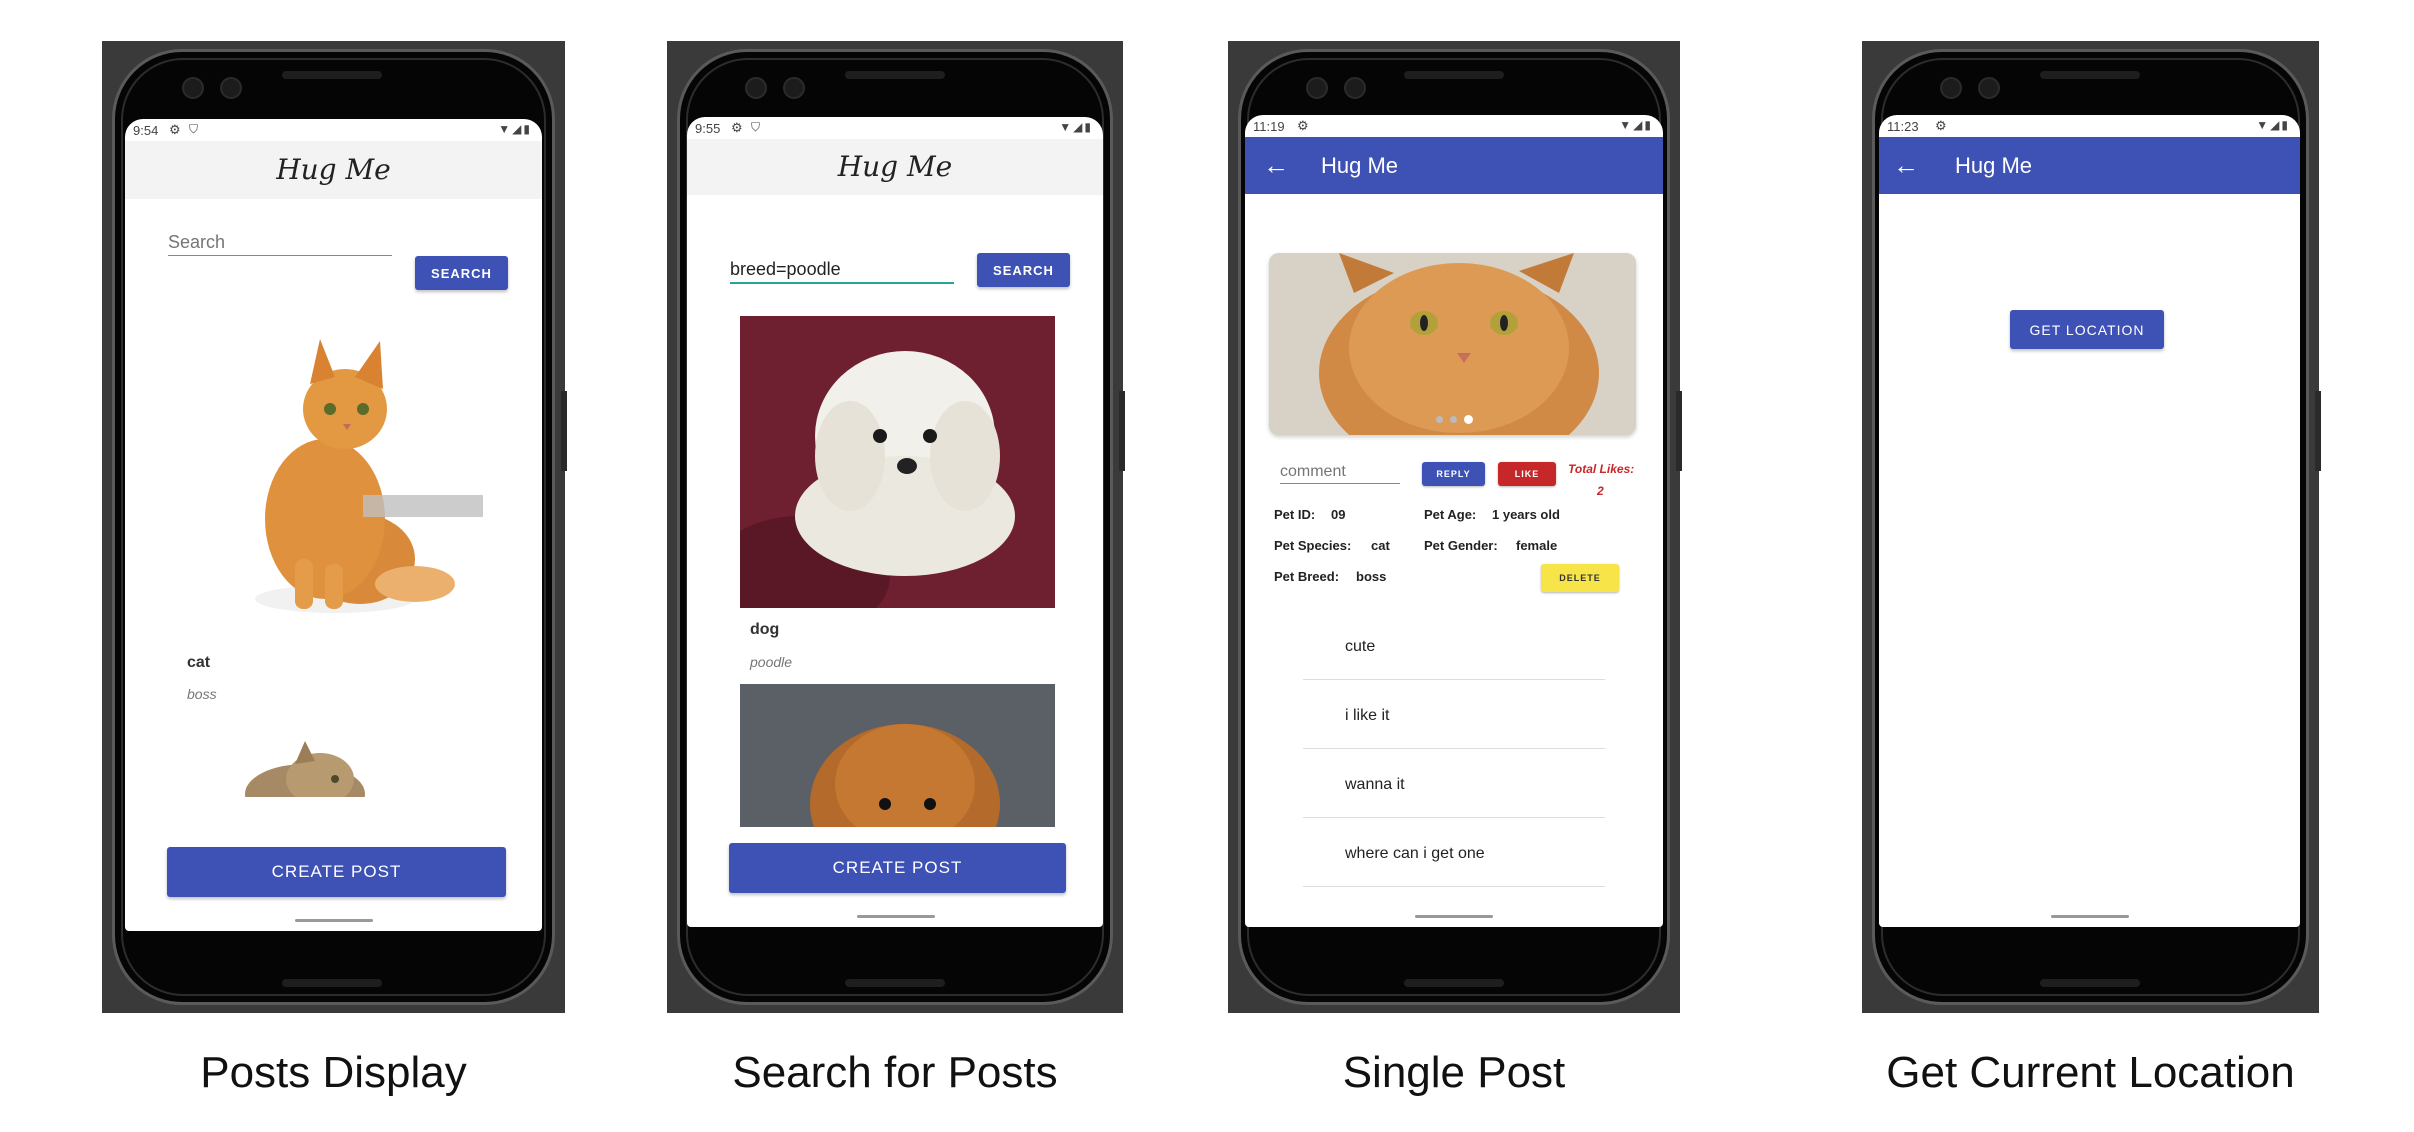 The image size is (2414, 1132). Describe the element at coordinates (1340, 472) in the screenshot. I see `comment-input` at that location.